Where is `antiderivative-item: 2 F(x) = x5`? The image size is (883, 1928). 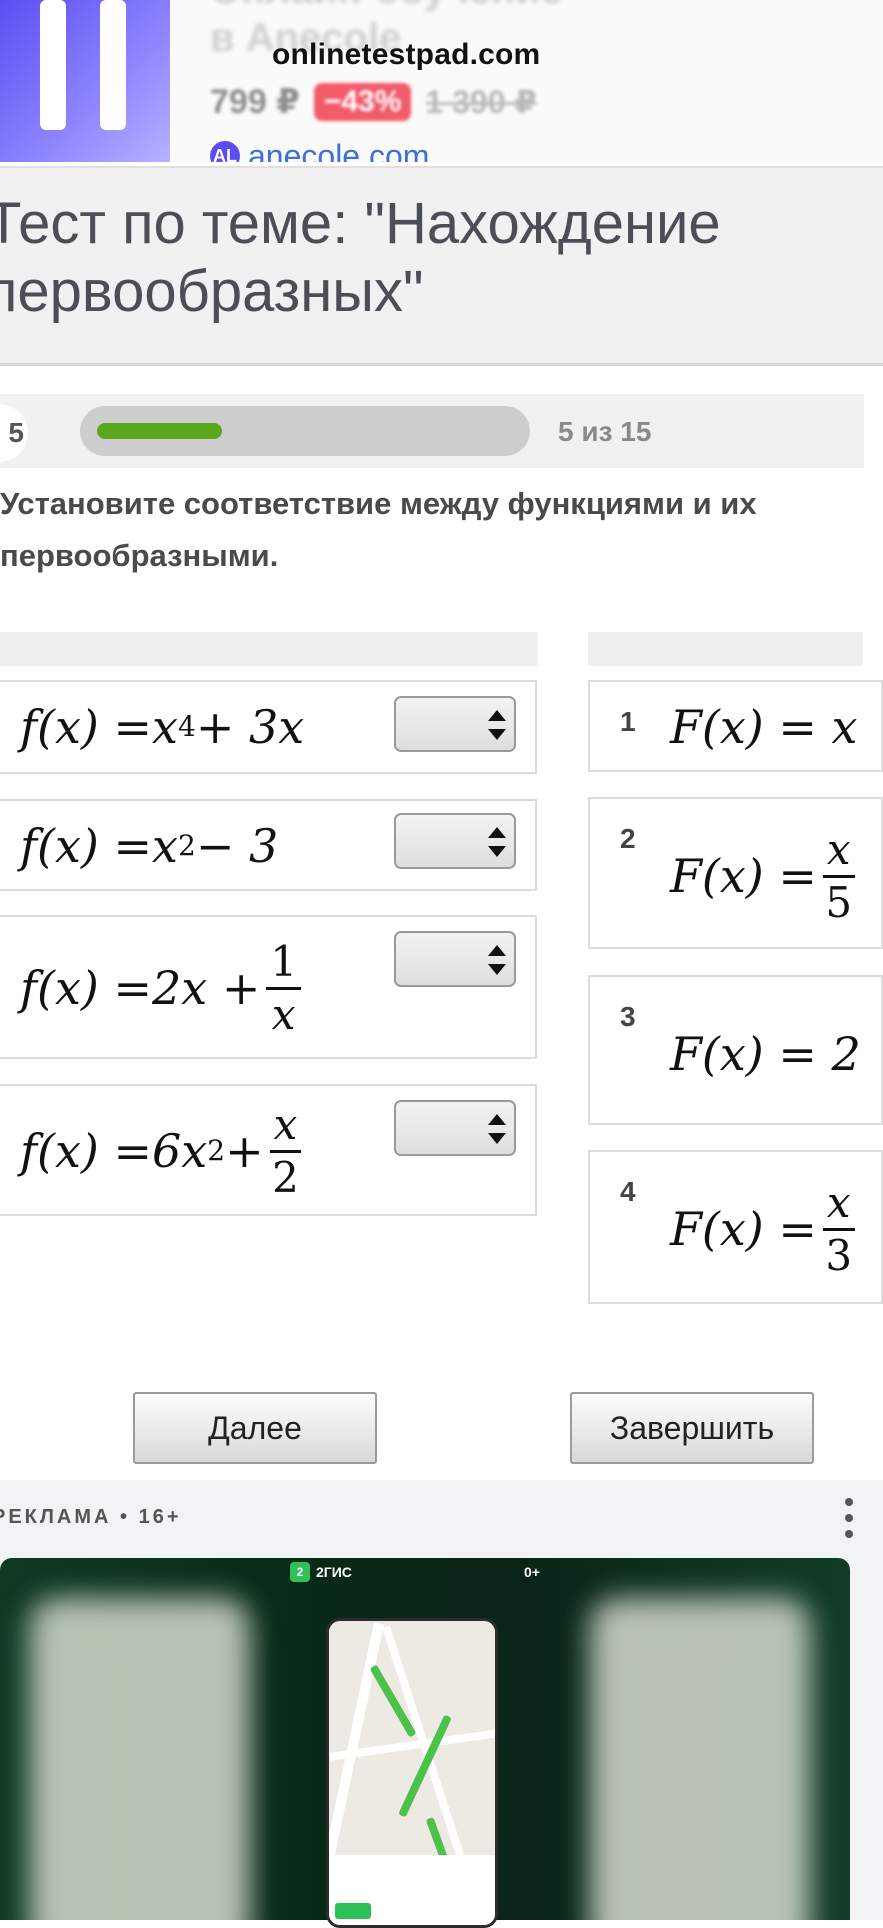 antiderivative-item: 2 F(x) = x5 is located at coordinates (735, 873).